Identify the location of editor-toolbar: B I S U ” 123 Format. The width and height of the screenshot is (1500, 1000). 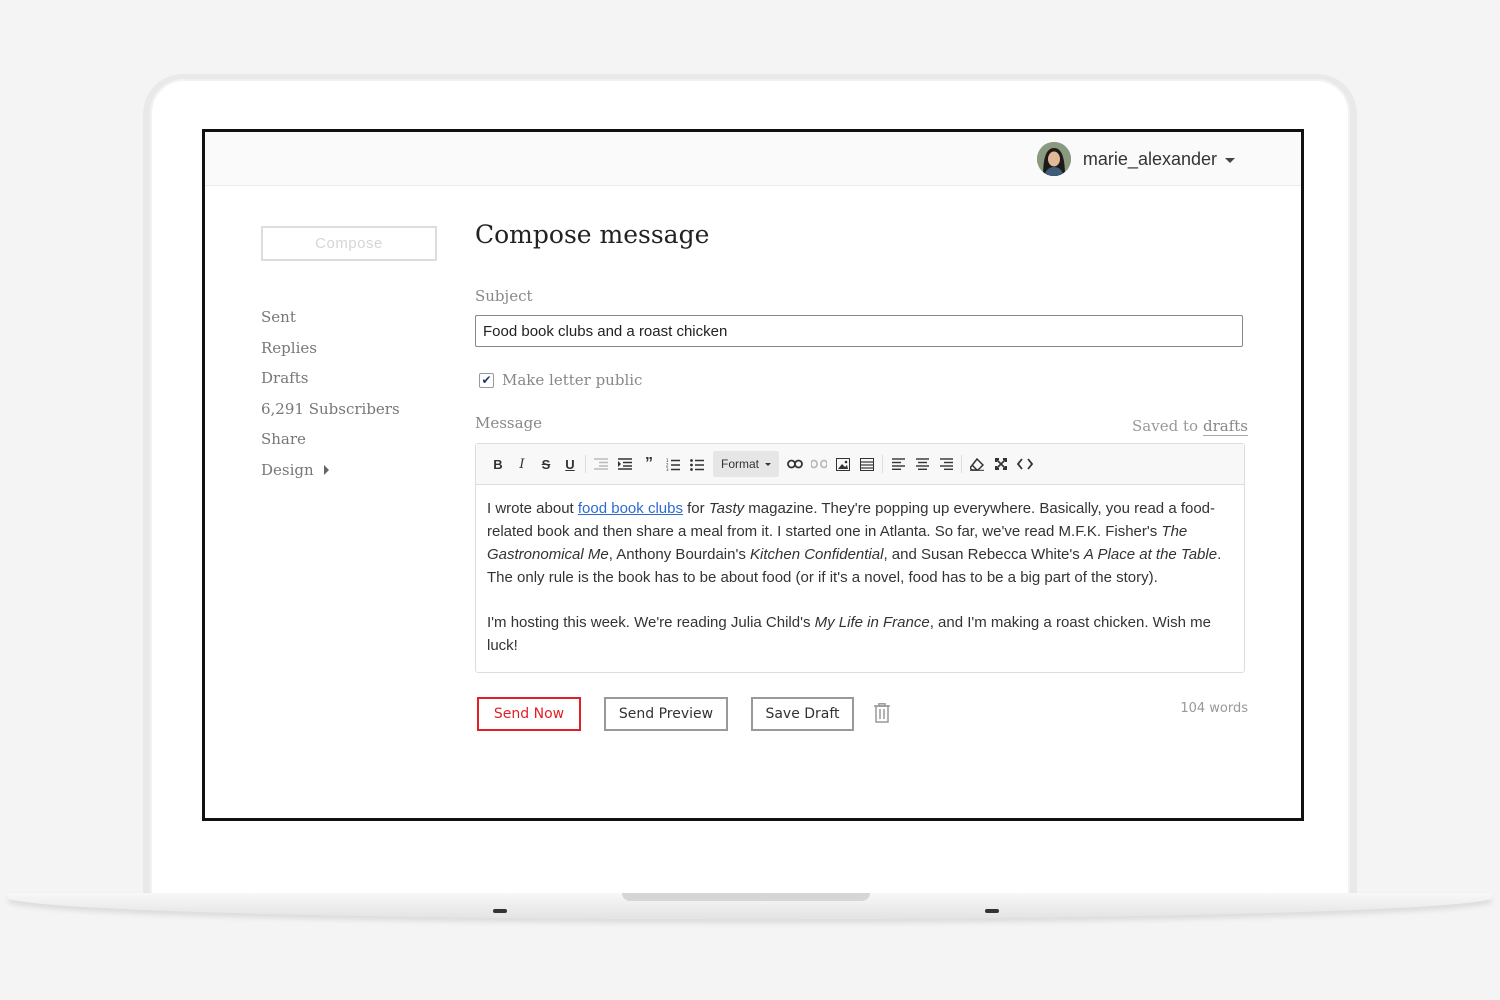
(860, 464).